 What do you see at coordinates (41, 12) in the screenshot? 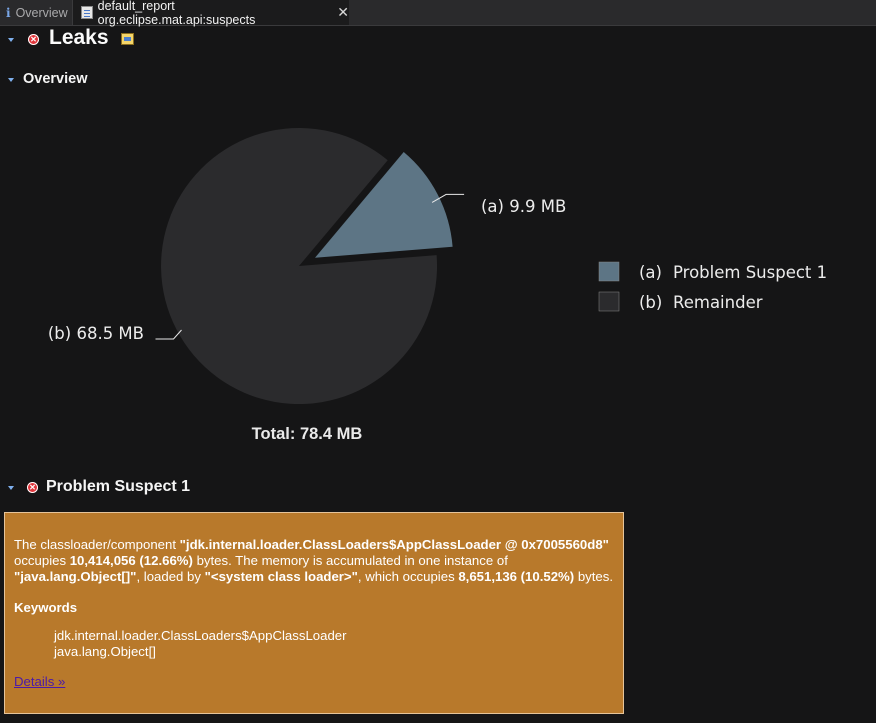
I see `tab-overview-label: Overview` at bounding box center [41, 12].